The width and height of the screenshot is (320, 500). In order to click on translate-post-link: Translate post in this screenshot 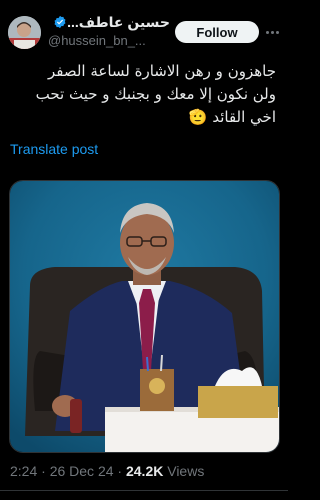, I will do `click(54, 149)`.